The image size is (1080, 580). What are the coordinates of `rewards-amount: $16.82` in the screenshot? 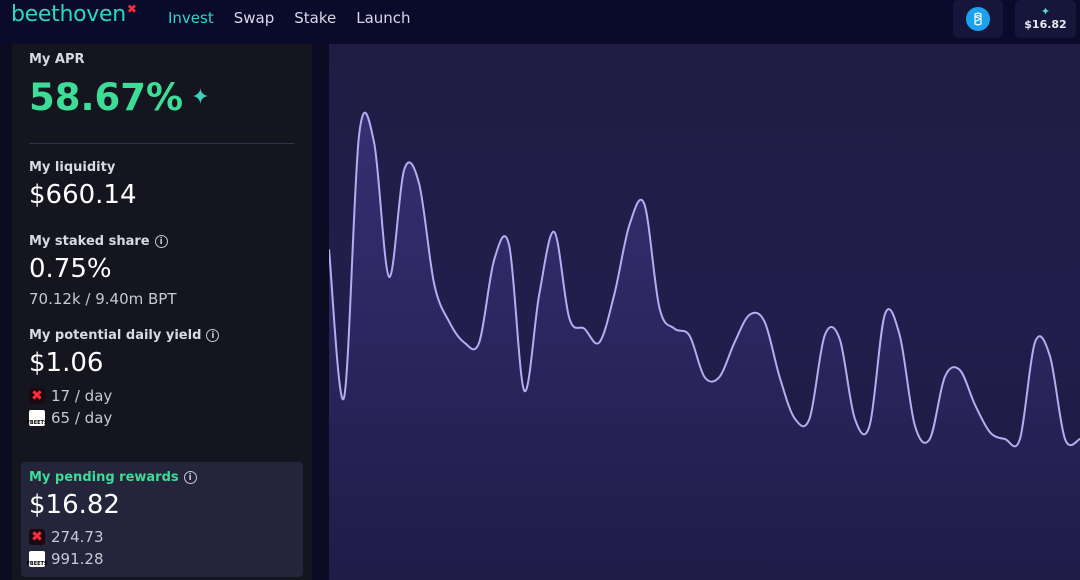 It's located at (1045, 24).